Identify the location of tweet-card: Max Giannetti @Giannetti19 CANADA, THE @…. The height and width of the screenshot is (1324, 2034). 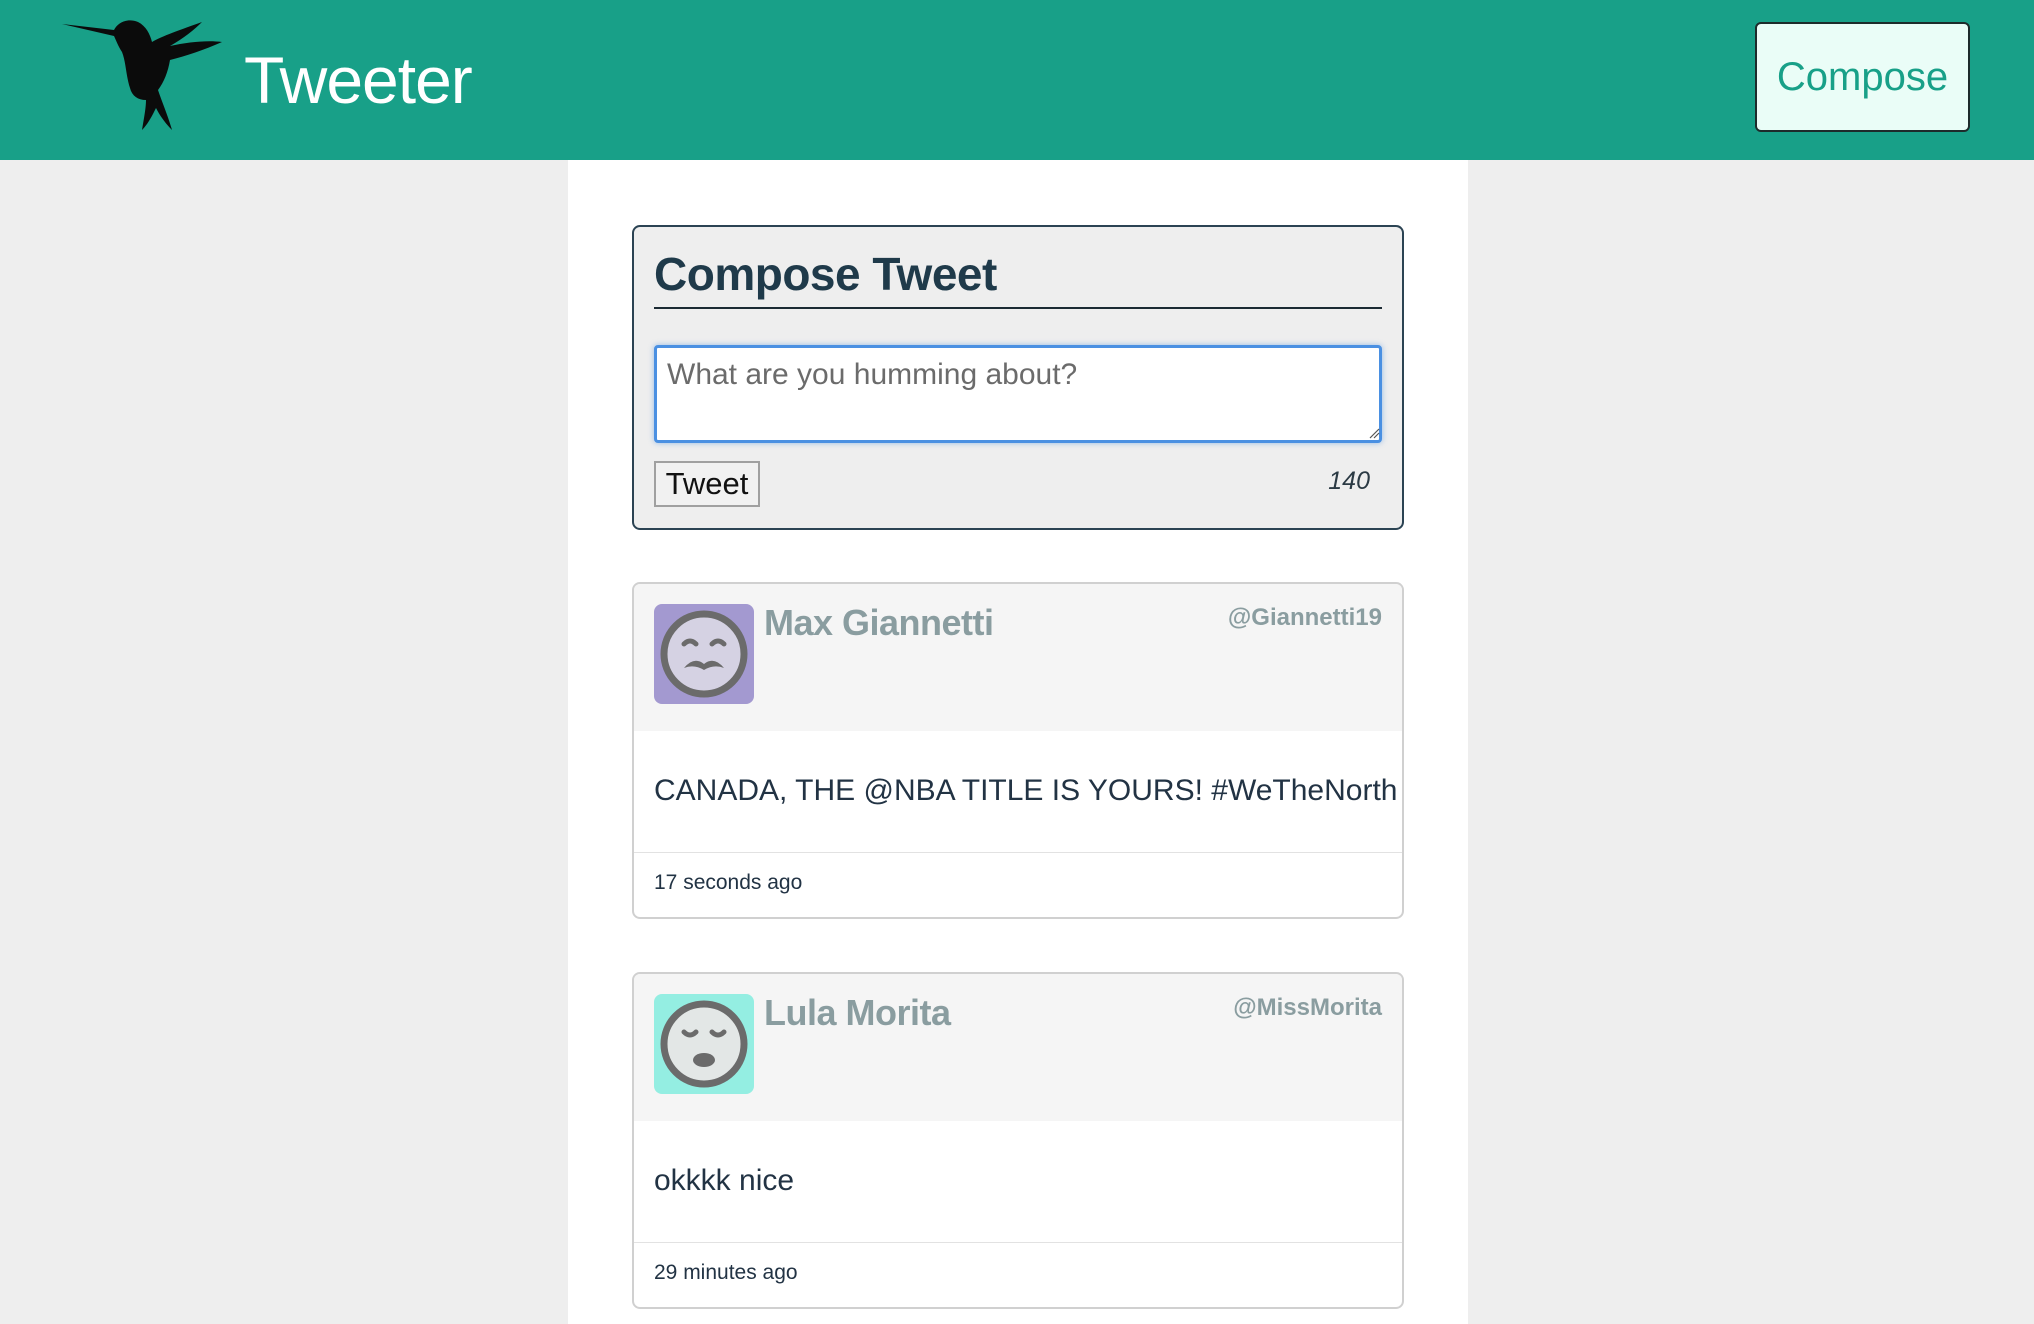
(1018, 750).